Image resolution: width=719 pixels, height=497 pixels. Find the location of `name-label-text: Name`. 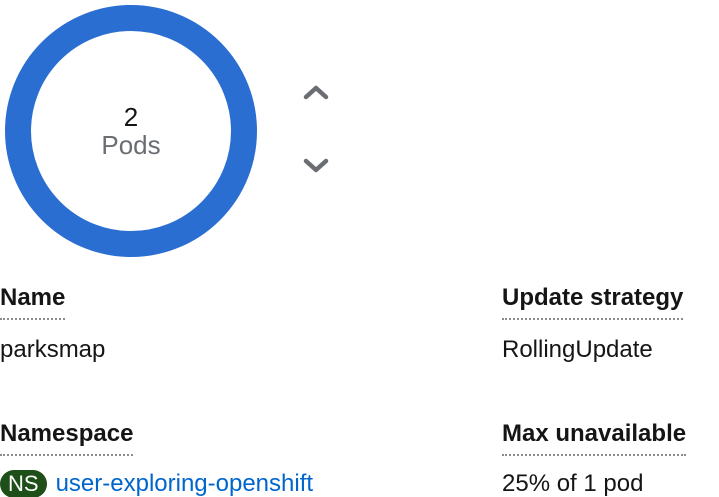

name-label-text: Name is located at coordinates (33, 302).